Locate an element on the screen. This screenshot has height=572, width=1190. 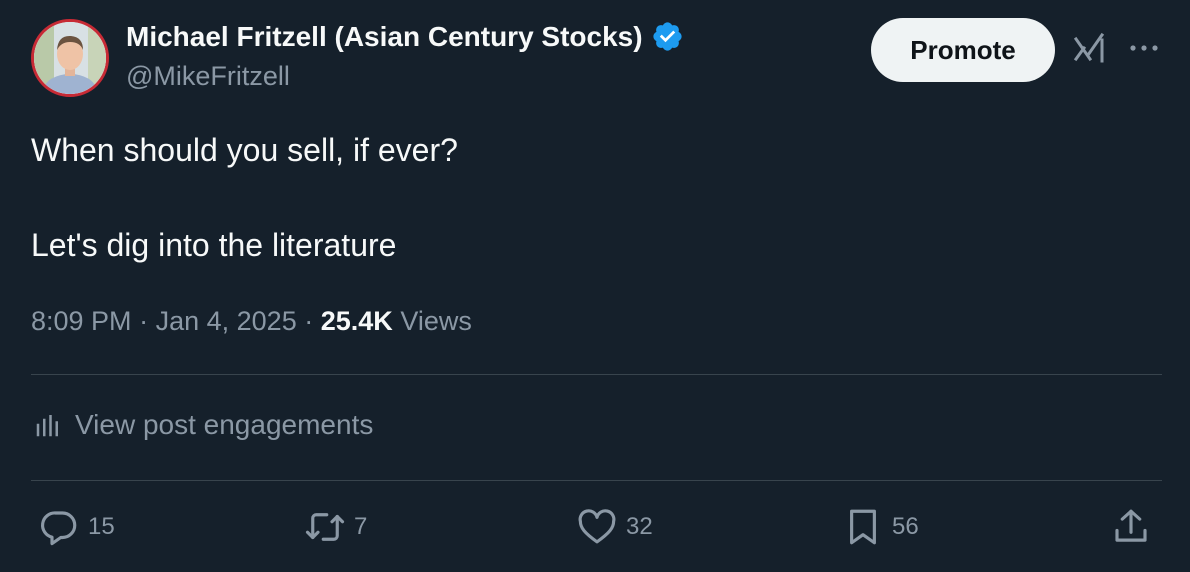
grok-icon is located at coordinates (1089, 48).